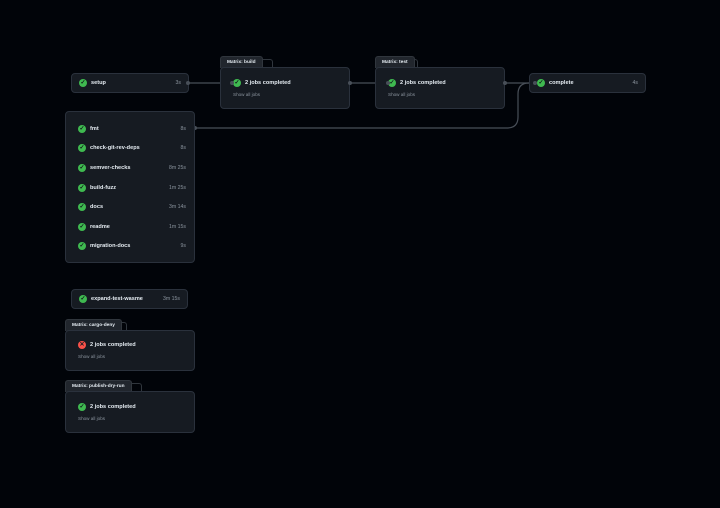  Describe the element at coordinates (171, 299) in the screenshot. I see `job-duration: 3m 15s` at that location.